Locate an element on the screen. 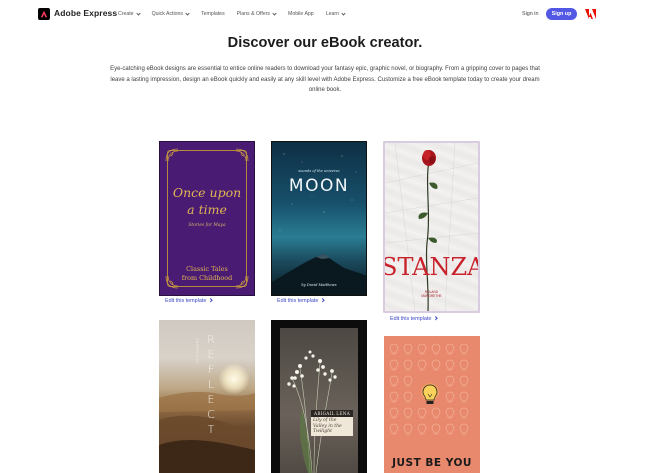 This screenshot has height=473, width=650. cover-footer: Classic Tales from Childhood is located at coordinates (207, 274).